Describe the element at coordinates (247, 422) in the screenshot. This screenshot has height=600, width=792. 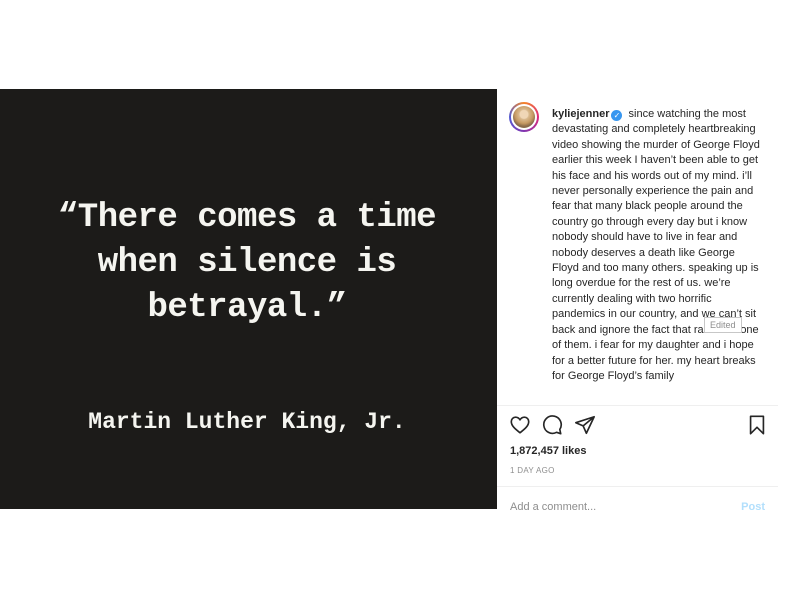
I see `quote-attribution: Martin Luther King, Jr.` at that location.